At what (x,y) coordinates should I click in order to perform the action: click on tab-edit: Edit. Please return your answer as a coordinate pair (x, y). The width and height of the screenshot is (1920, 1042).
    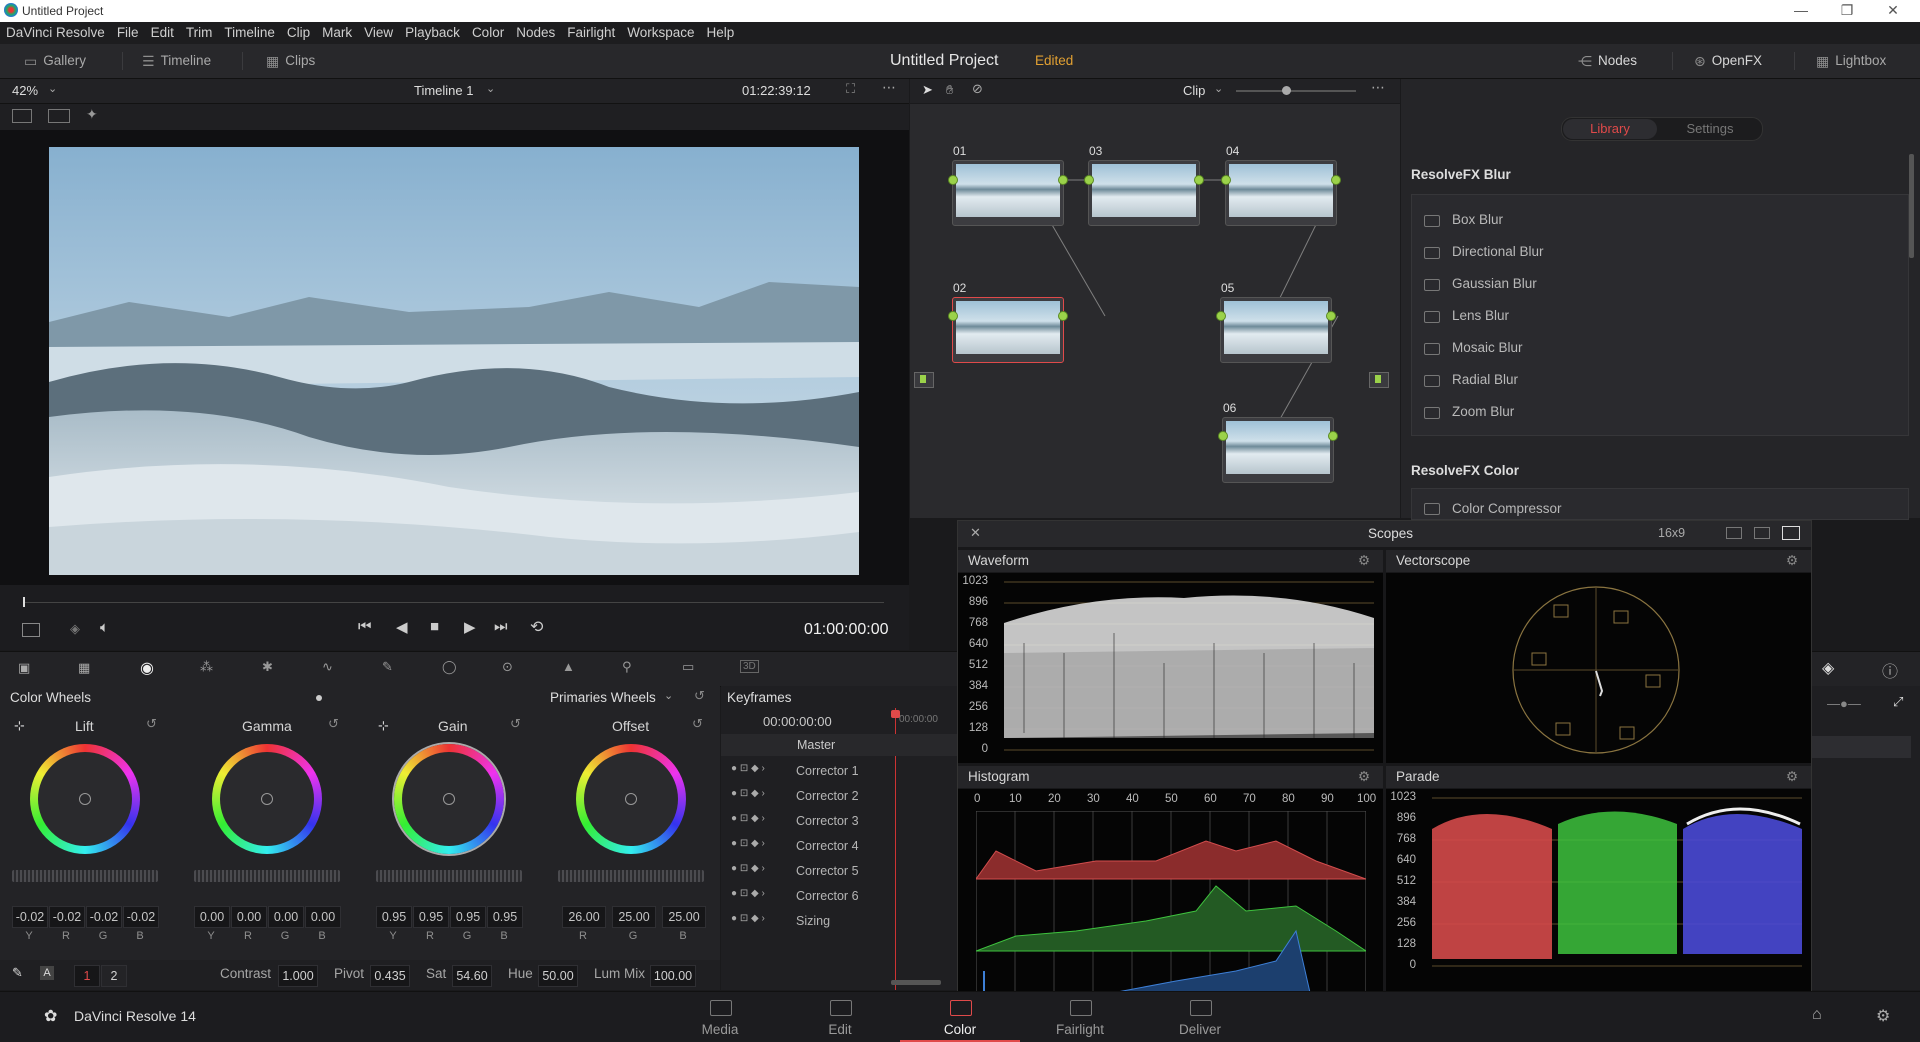
    Looking at the image, I should click on (840, 1016).